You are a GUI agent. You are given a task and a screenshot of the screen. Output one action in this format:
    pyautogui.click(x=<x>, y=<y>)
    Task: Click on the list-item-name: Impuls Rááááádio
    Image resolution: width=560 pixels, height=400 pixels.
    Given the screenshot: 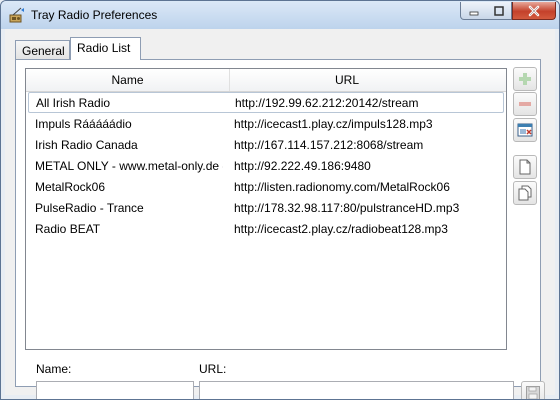 What is the action you would take?
    pyautogui.click(x=83, y=124)
    